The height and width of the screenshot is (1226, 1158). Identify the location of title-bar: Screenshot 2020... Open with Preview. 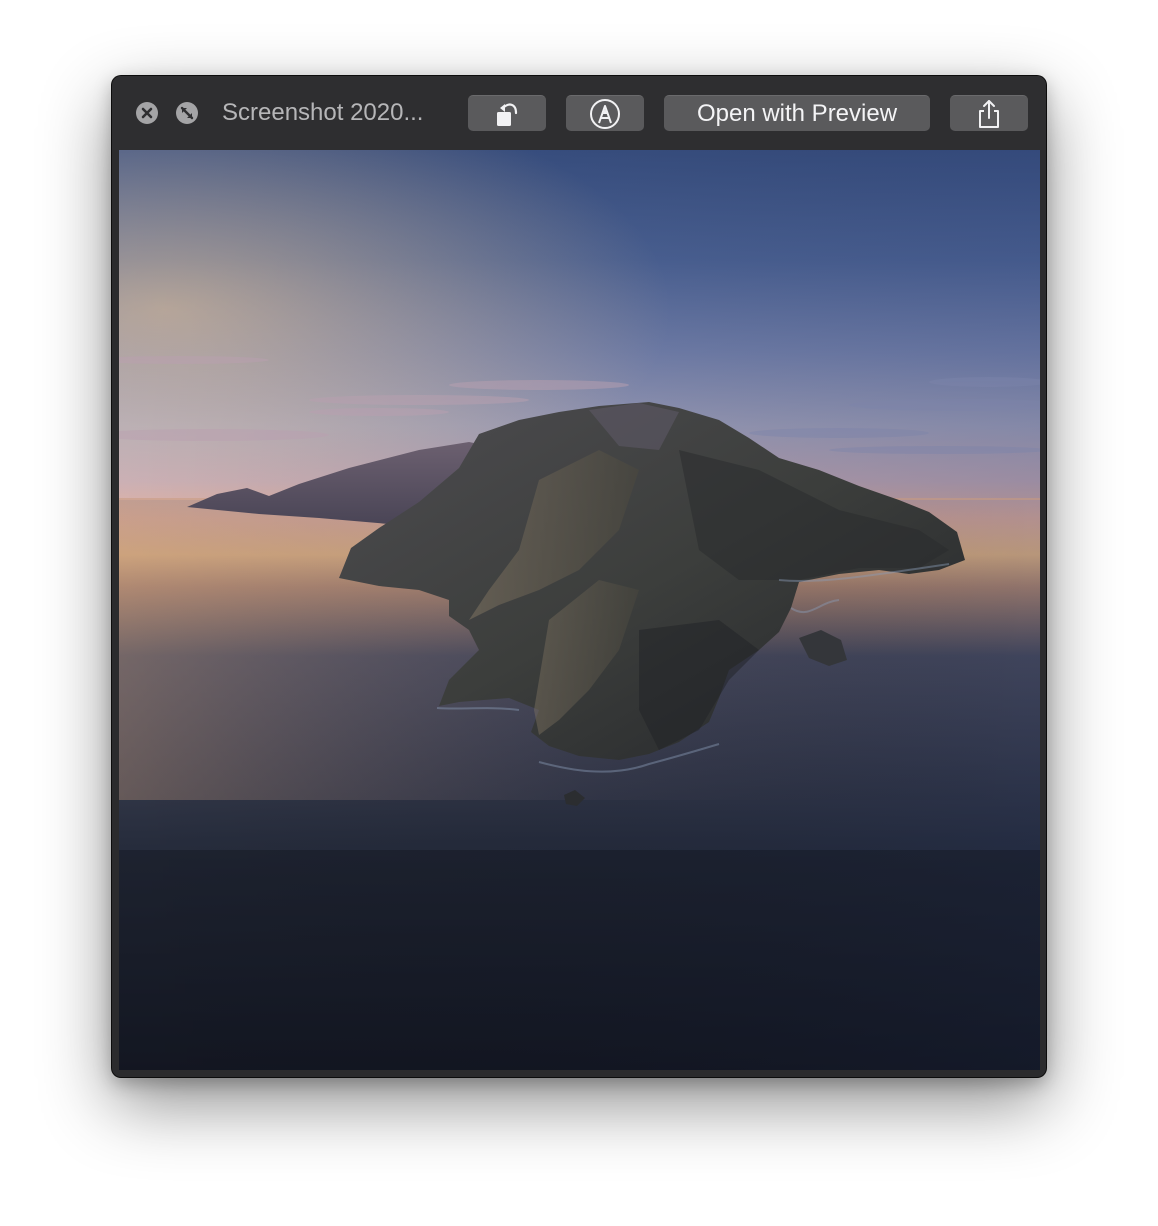
(579, 113).